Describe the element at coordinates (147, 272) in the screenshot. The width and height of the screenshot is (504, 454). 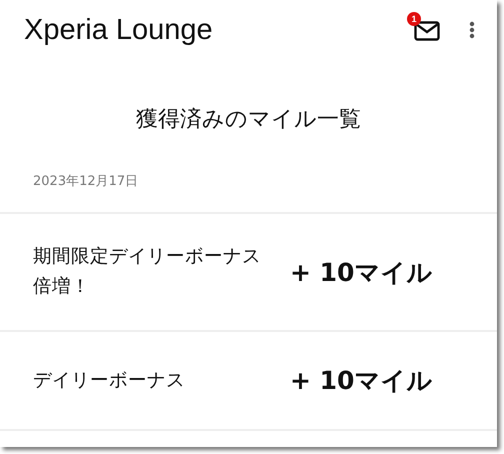
I see `entry-label: 期間限定デイリーボーナス倍増！` at that location.